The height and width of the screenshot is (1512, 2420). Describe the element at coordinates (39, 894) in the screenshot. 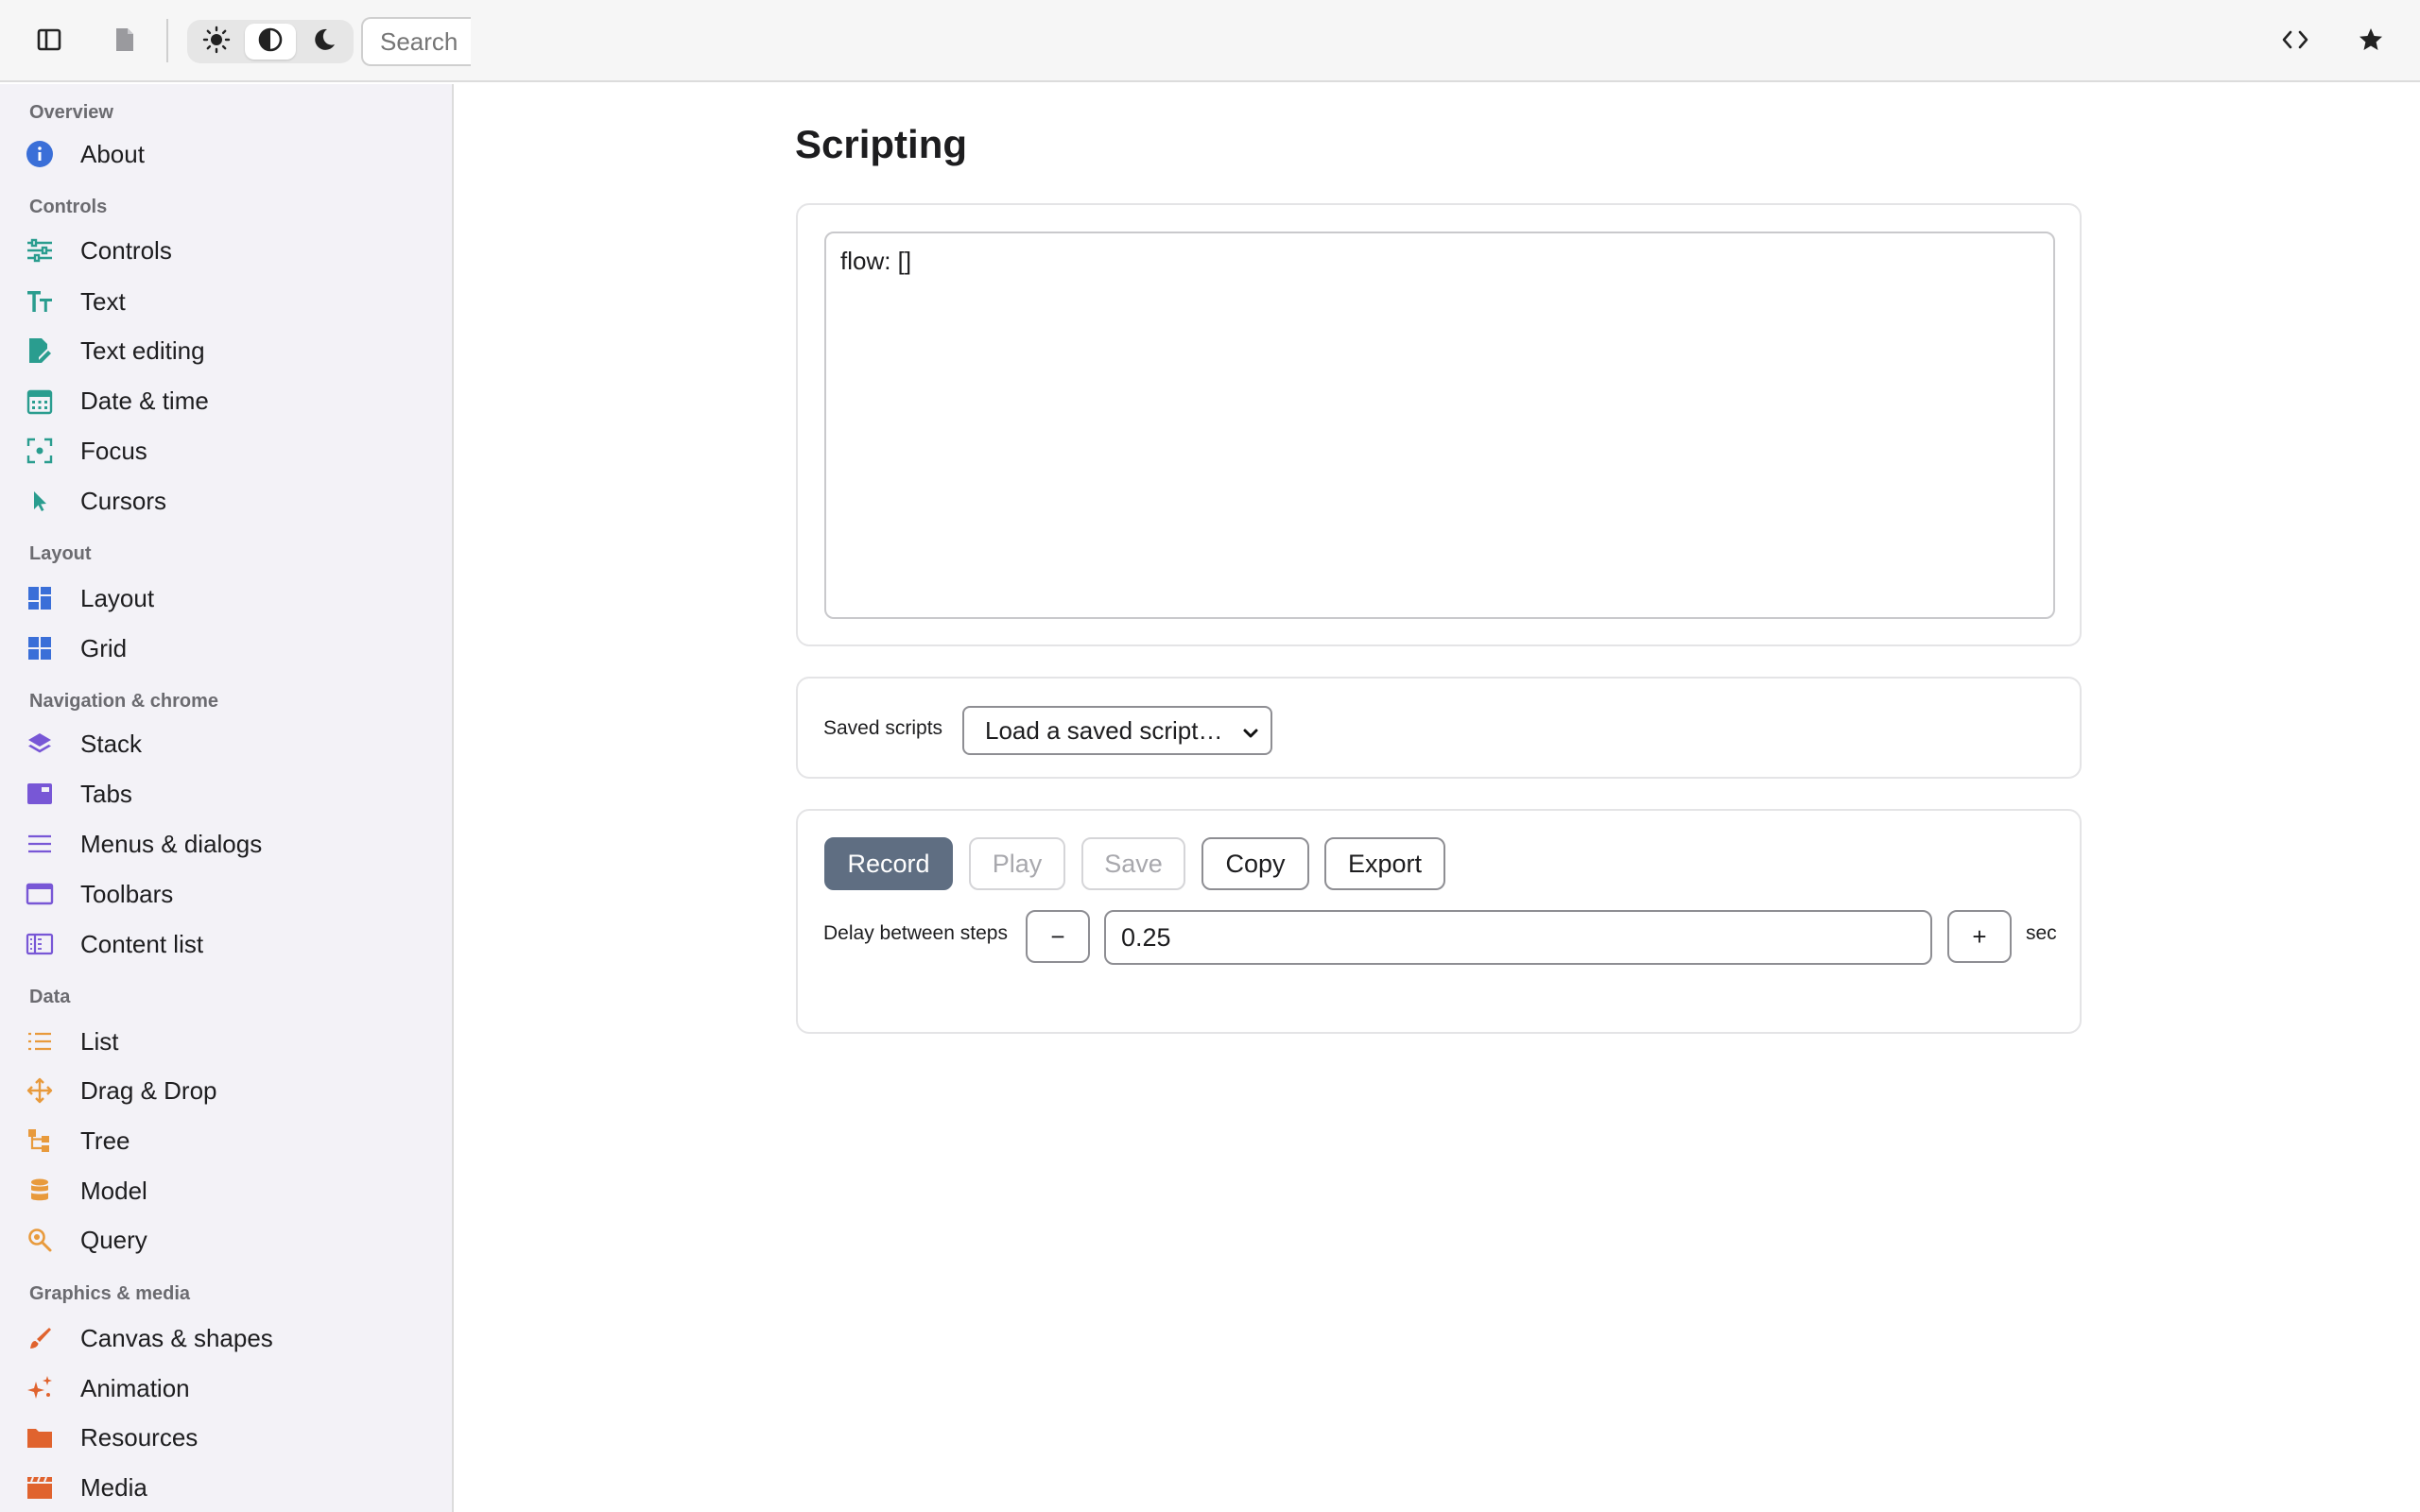

I see `toolbar-icon` at that location.